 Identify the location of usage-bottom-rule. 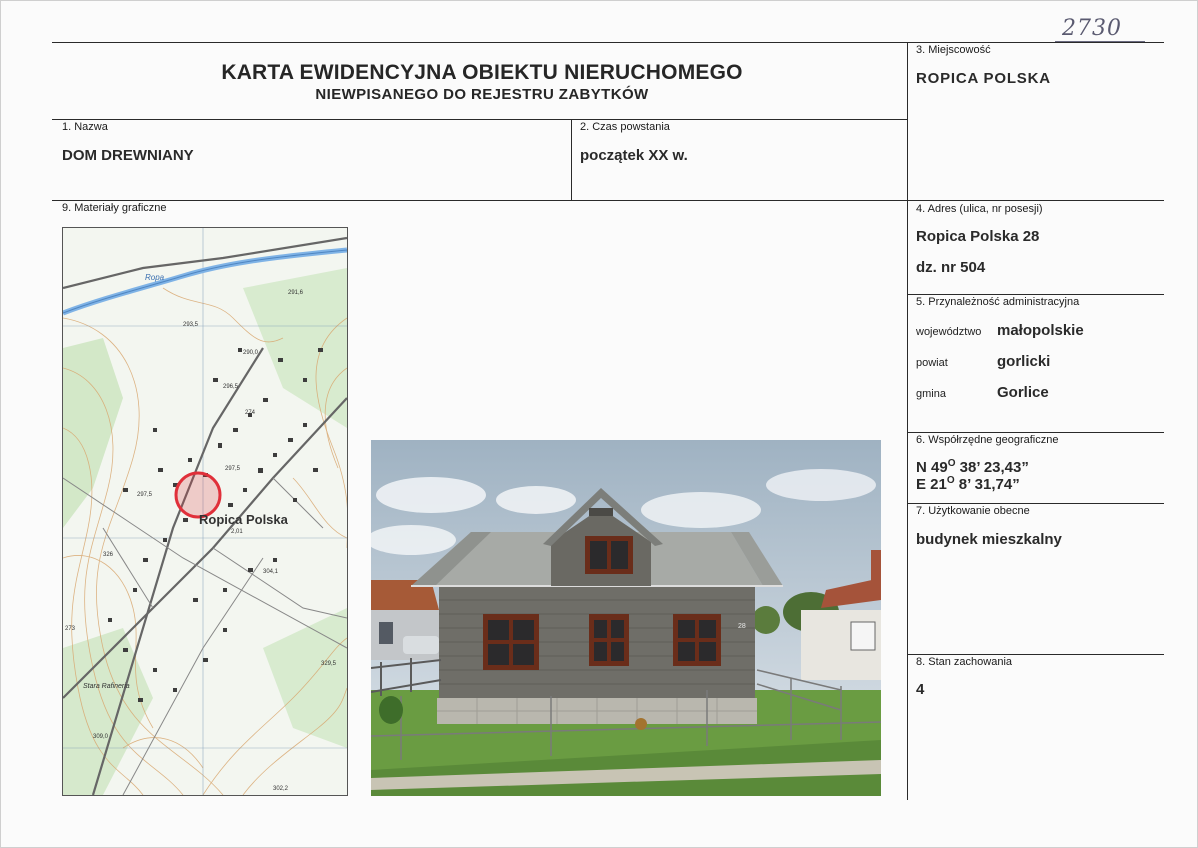
(1035, 654).